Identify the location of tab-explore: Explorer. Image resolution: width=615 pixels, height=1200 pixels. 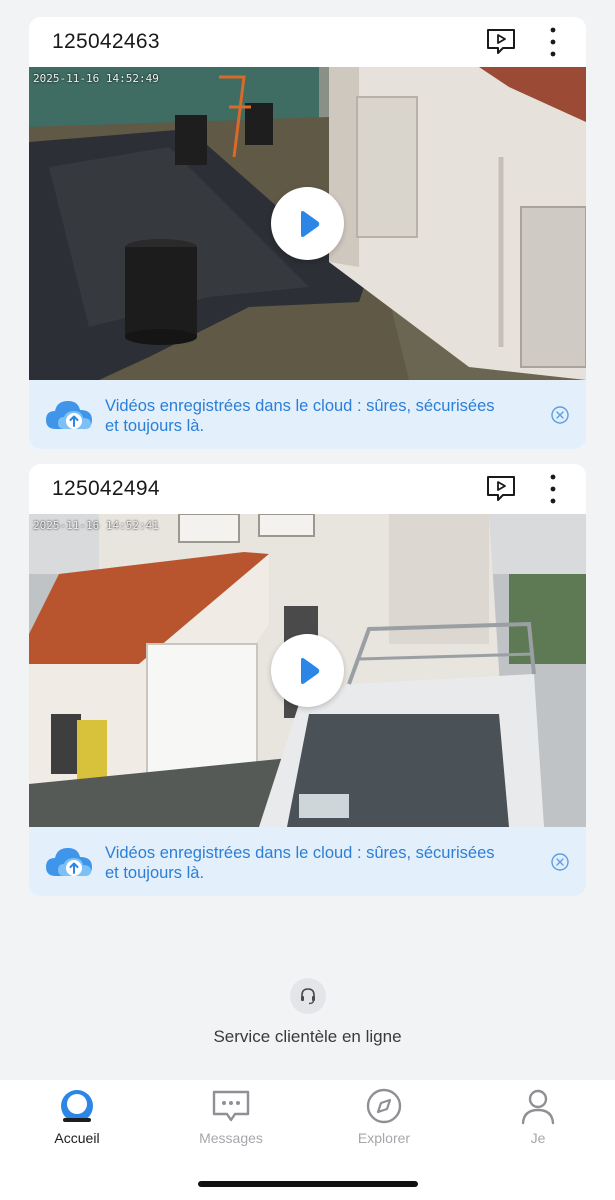
(384, 1120).